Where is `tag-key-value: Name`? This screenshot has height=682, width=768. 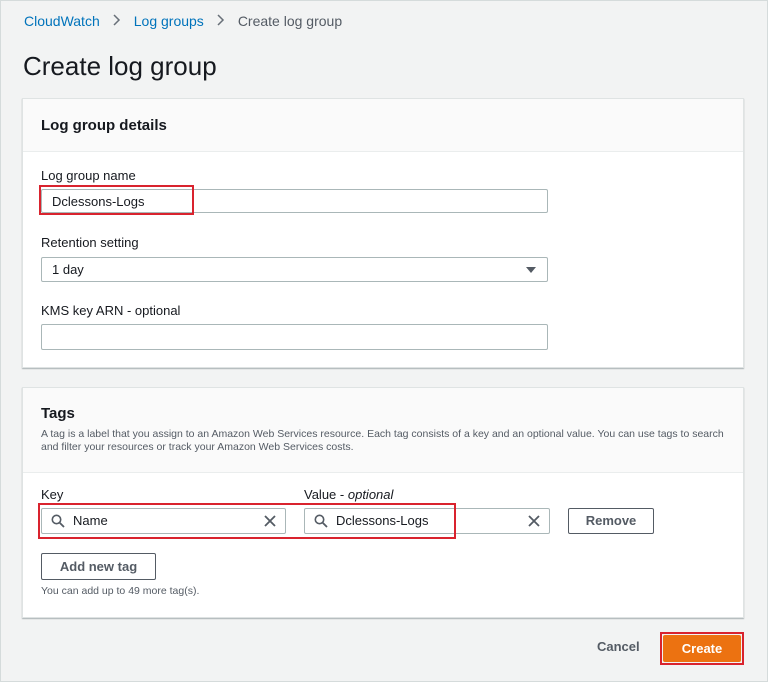
tag-key-value: Name is located at coordinates (90, 520).